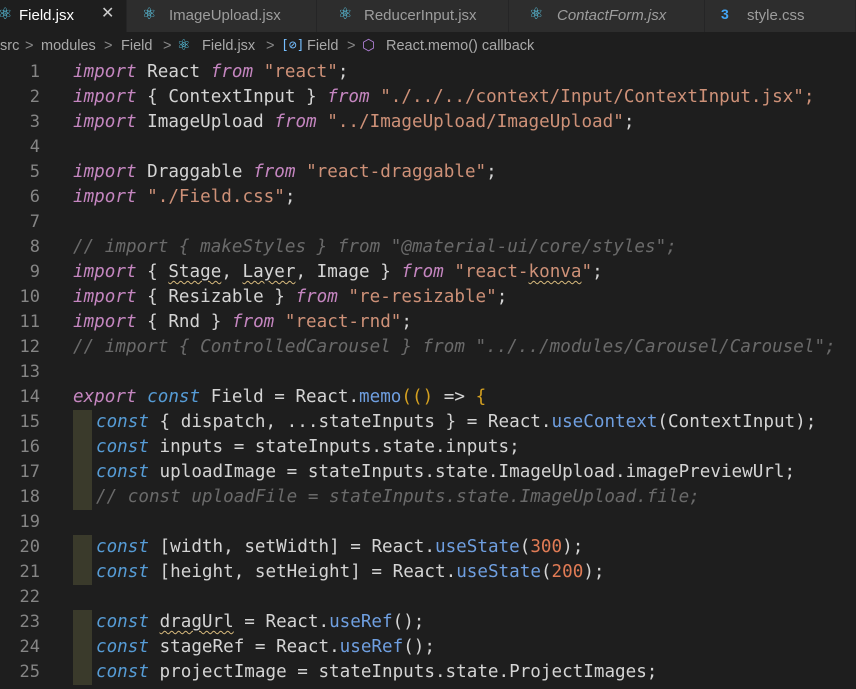 The width and height of the screenshot is (856, 689). Describe the element at coordinates (350, 422) in the screenshot. I see `code-text: { dispatch, ...stateInputs } = React.` at that location.